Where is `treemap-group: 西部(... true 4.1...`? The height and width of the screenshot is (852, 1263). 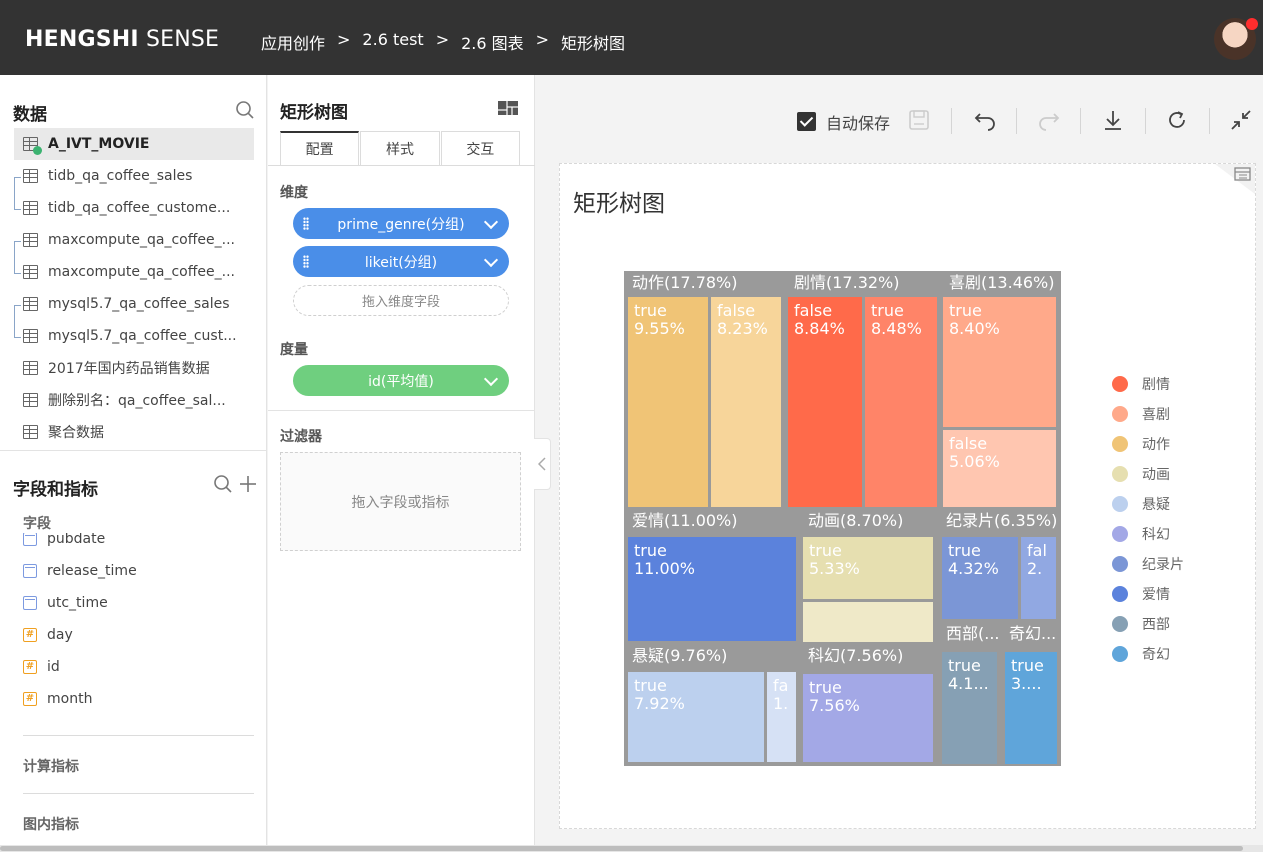
treemap-group: 西部(... true 4.1... is located at coordinates (969, 694).